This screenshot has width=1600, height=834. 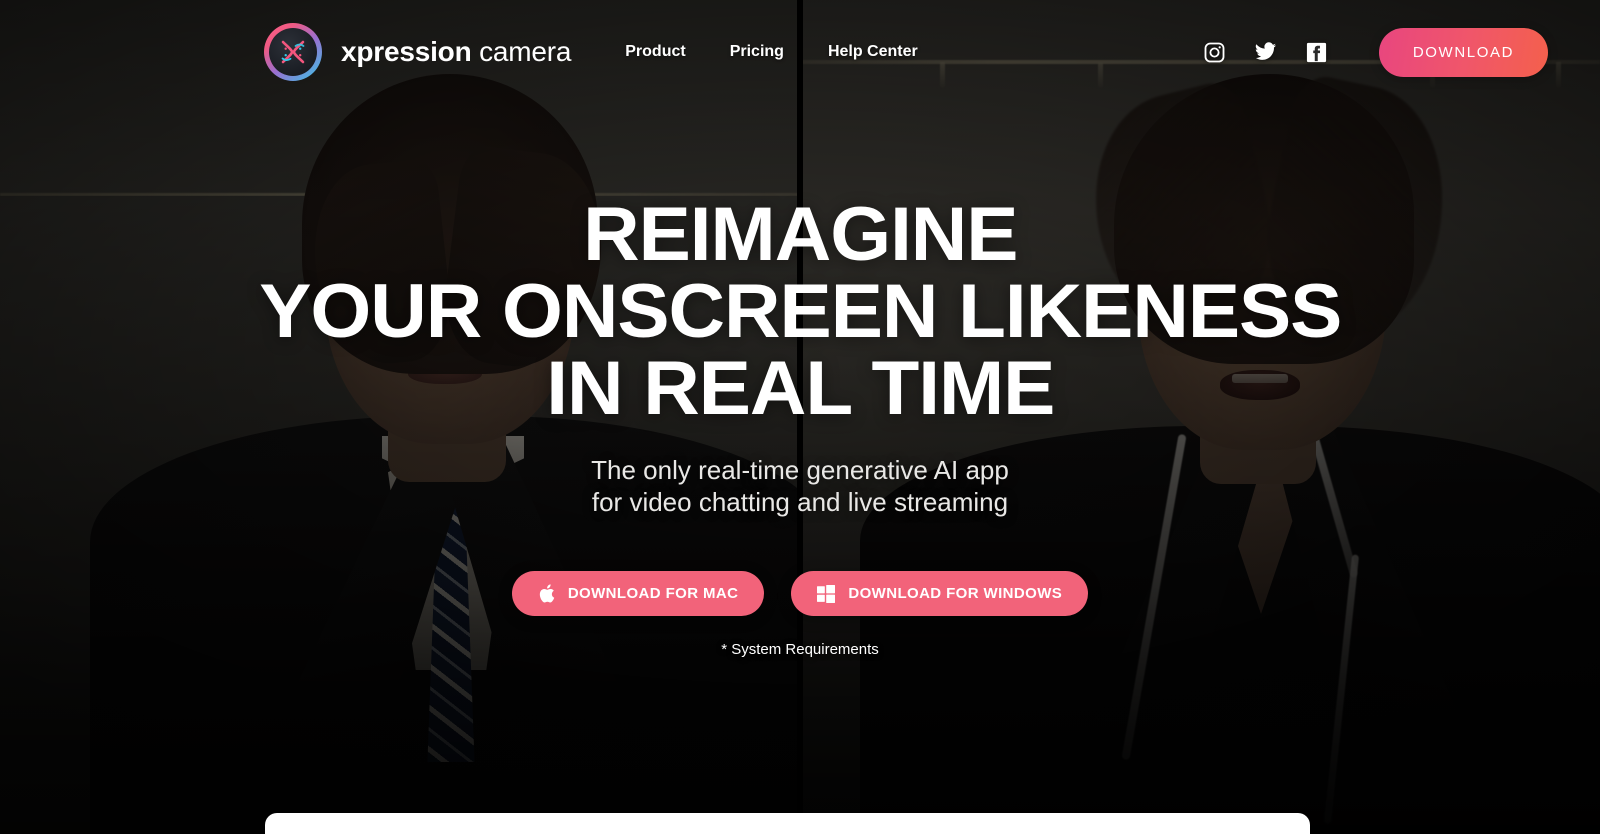 What do you see at coordinates (787, 823) in the screenshot?
I see `content-panel-top-edge` at bounding box center [787, 823].